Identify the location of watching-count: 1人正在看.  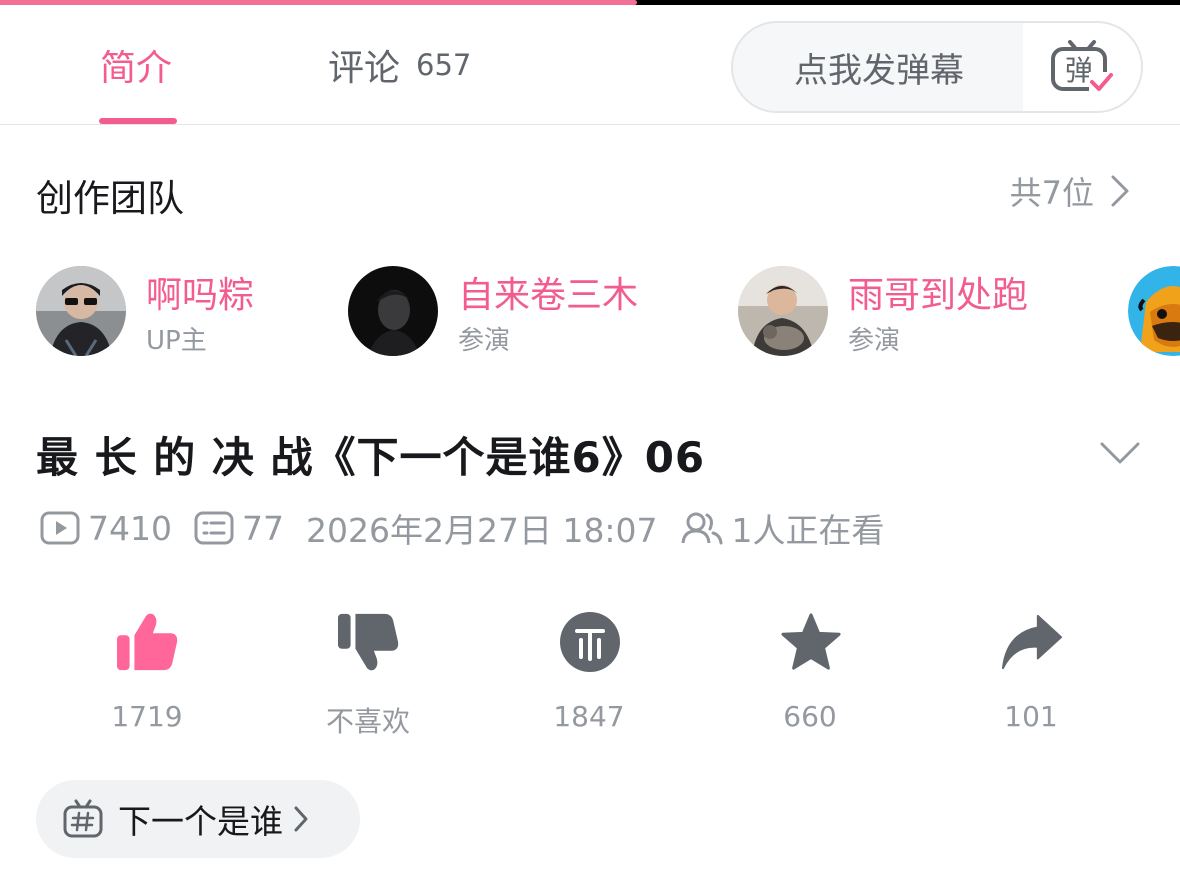
(782, 528).